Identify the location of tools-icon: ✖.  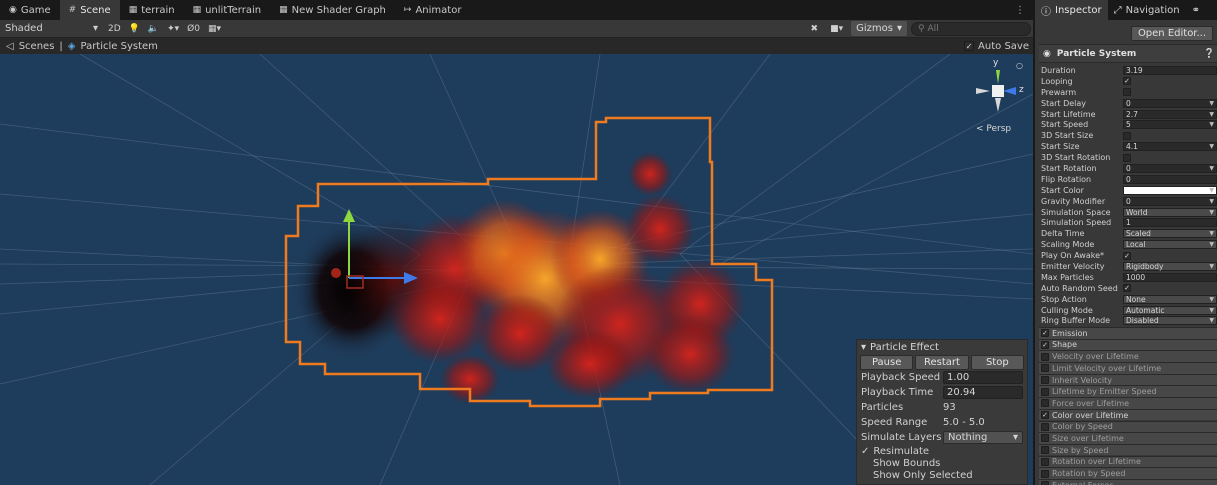
(815, 29).